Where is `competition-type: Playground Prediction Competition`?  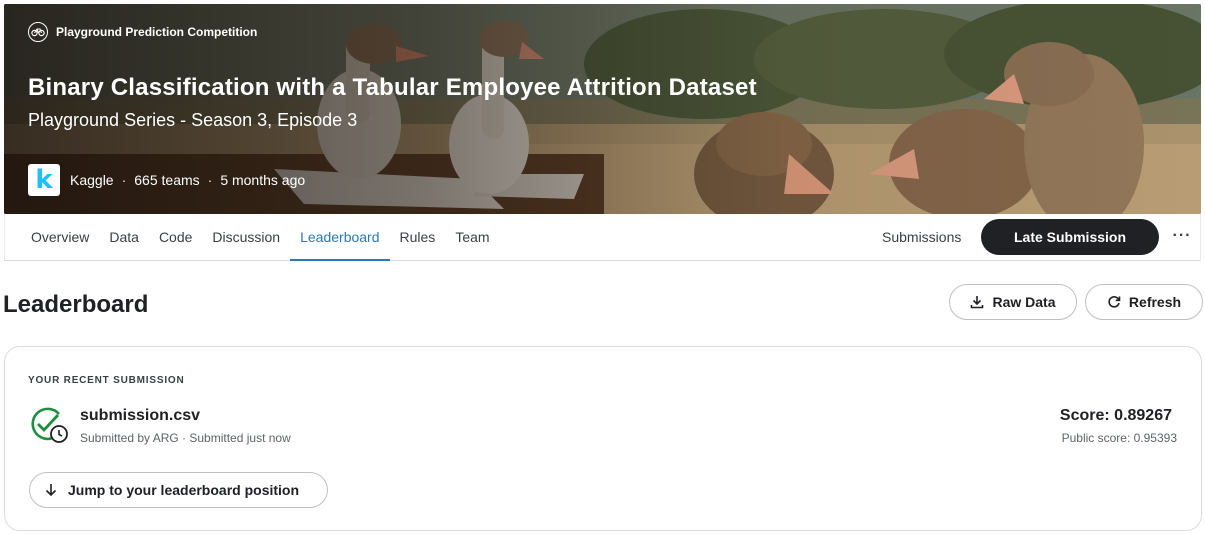
competition-type: Playground Prediction Competition is located at coordinates (142, 32).